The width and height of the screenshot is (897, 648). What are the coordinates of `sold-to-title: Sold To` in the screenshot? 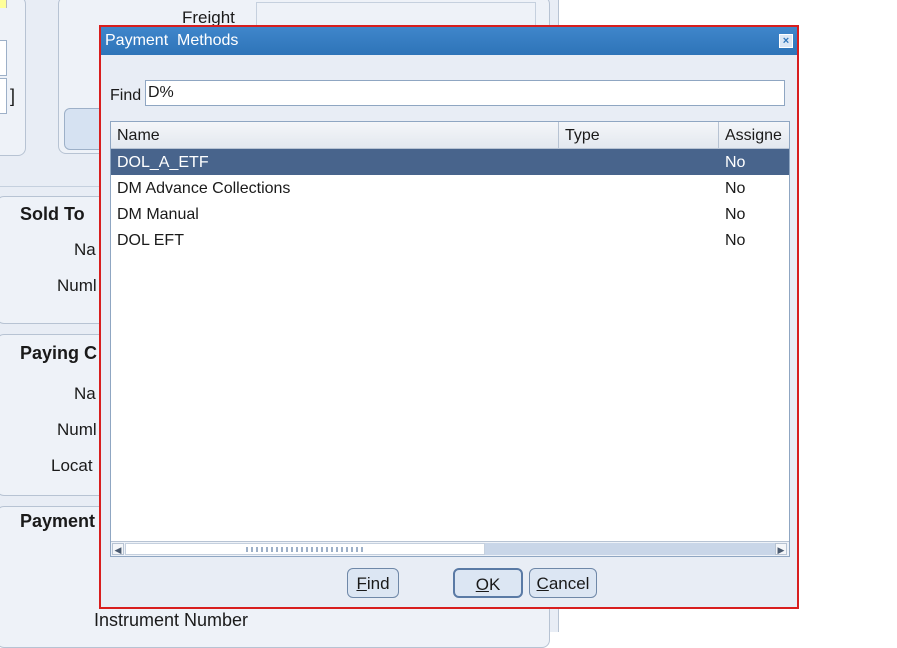 It's located at (52, 214).